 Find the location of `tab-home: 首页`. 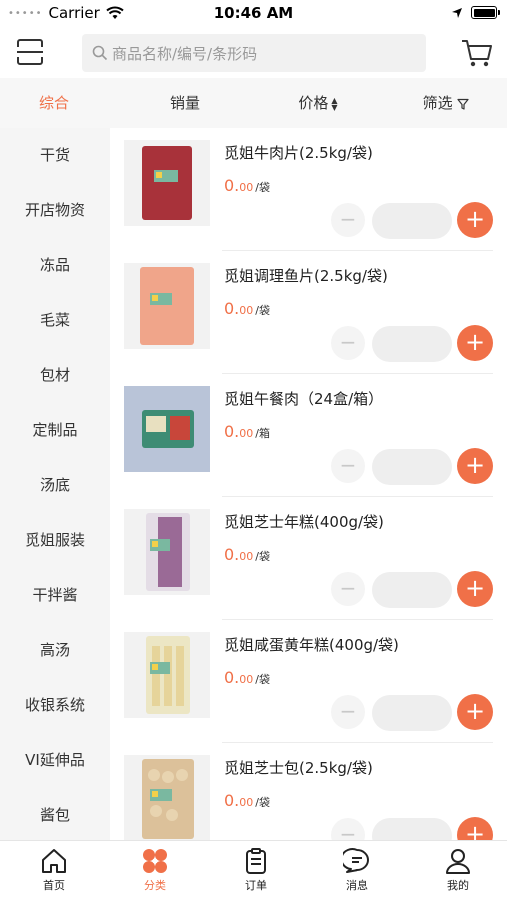

tab-home: 首页 is located at coordinates (54, 872).